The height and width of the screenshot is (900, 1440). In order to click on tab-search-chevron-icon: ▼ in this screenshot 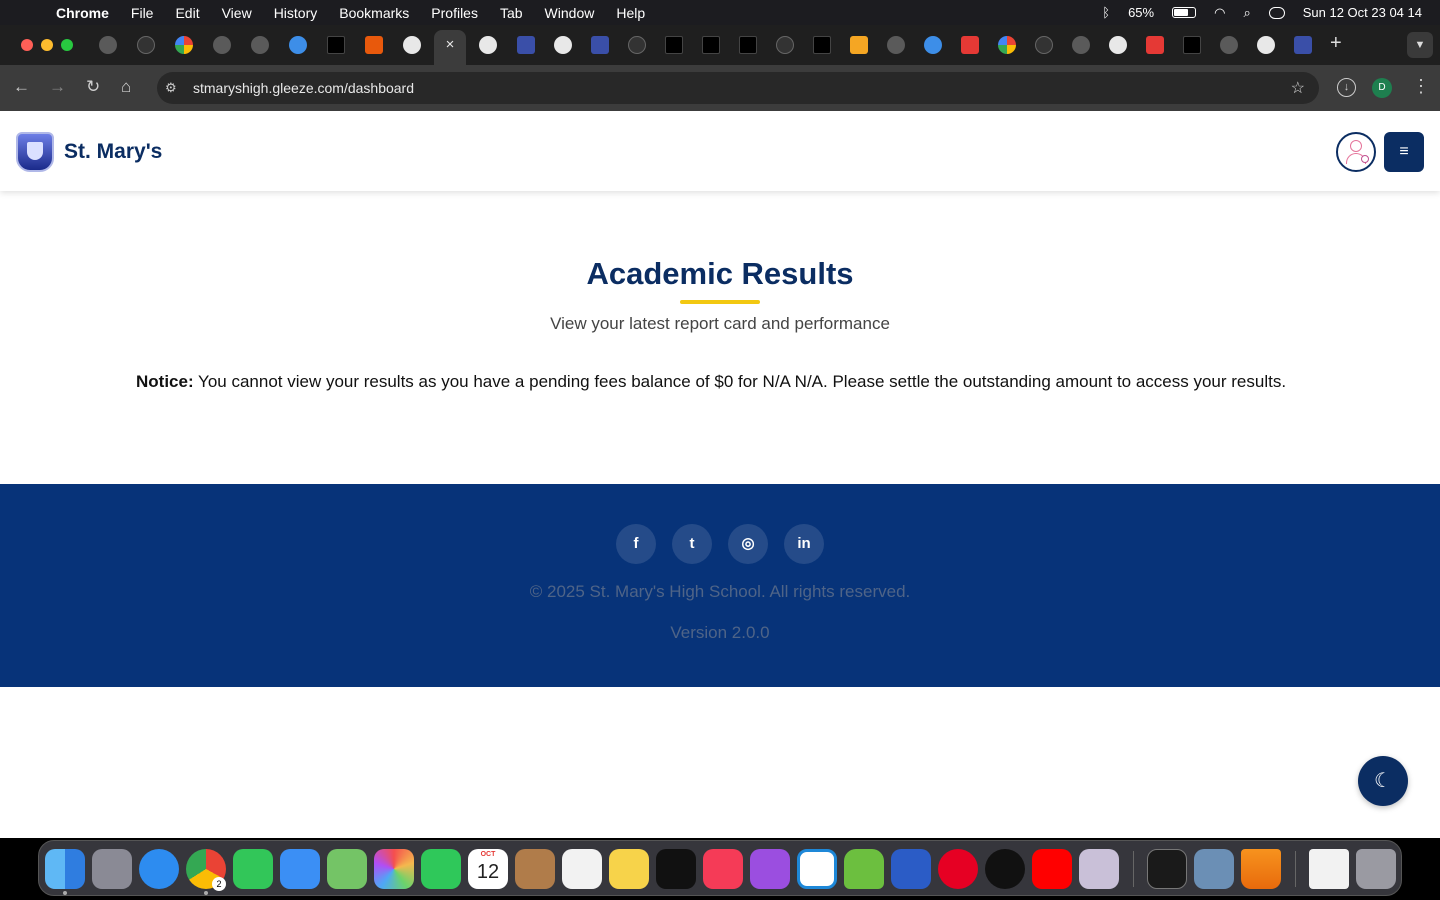, I will do `click(1420, 45)`.